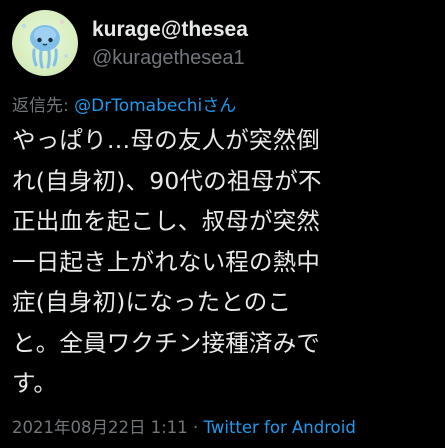 Image resolution: width=445 pixels, height=448 pixels. Describe the element at coordinates (152, 302) in the screenshot. I see `tweet-text-line: 症(自身初)になったとのこ` at that location.